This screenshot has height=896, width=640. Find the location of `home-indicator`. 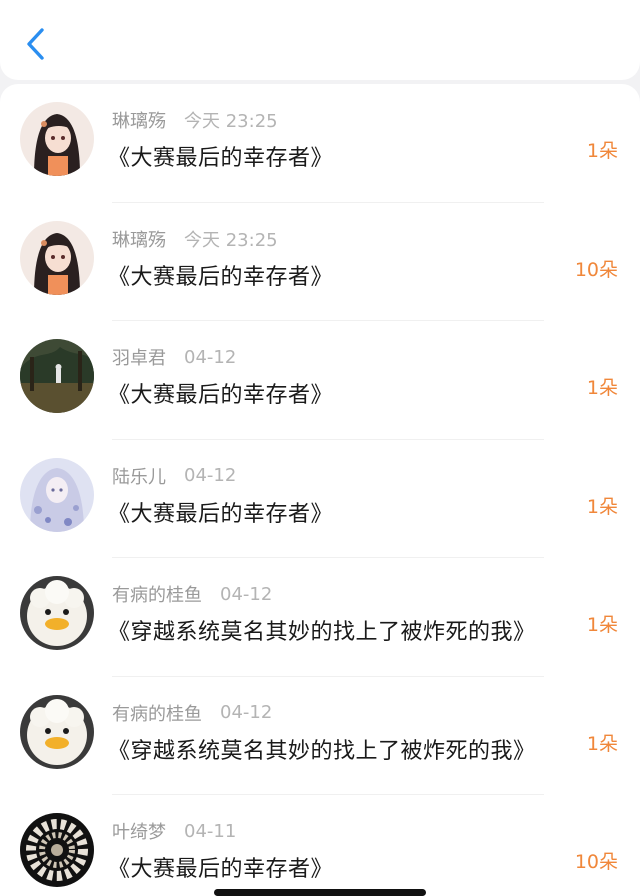

home-indicator is located at coordinates (320, 892).